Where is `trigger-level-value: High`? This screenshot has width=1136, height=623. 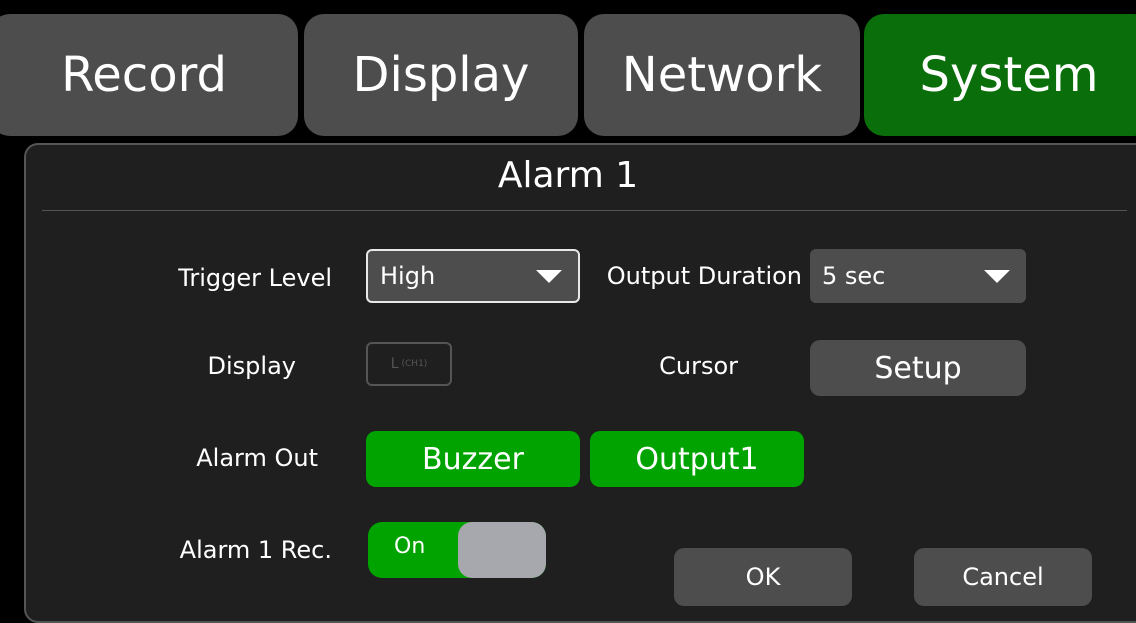
trigger-level-value: High is located at coordinates (408, 276).